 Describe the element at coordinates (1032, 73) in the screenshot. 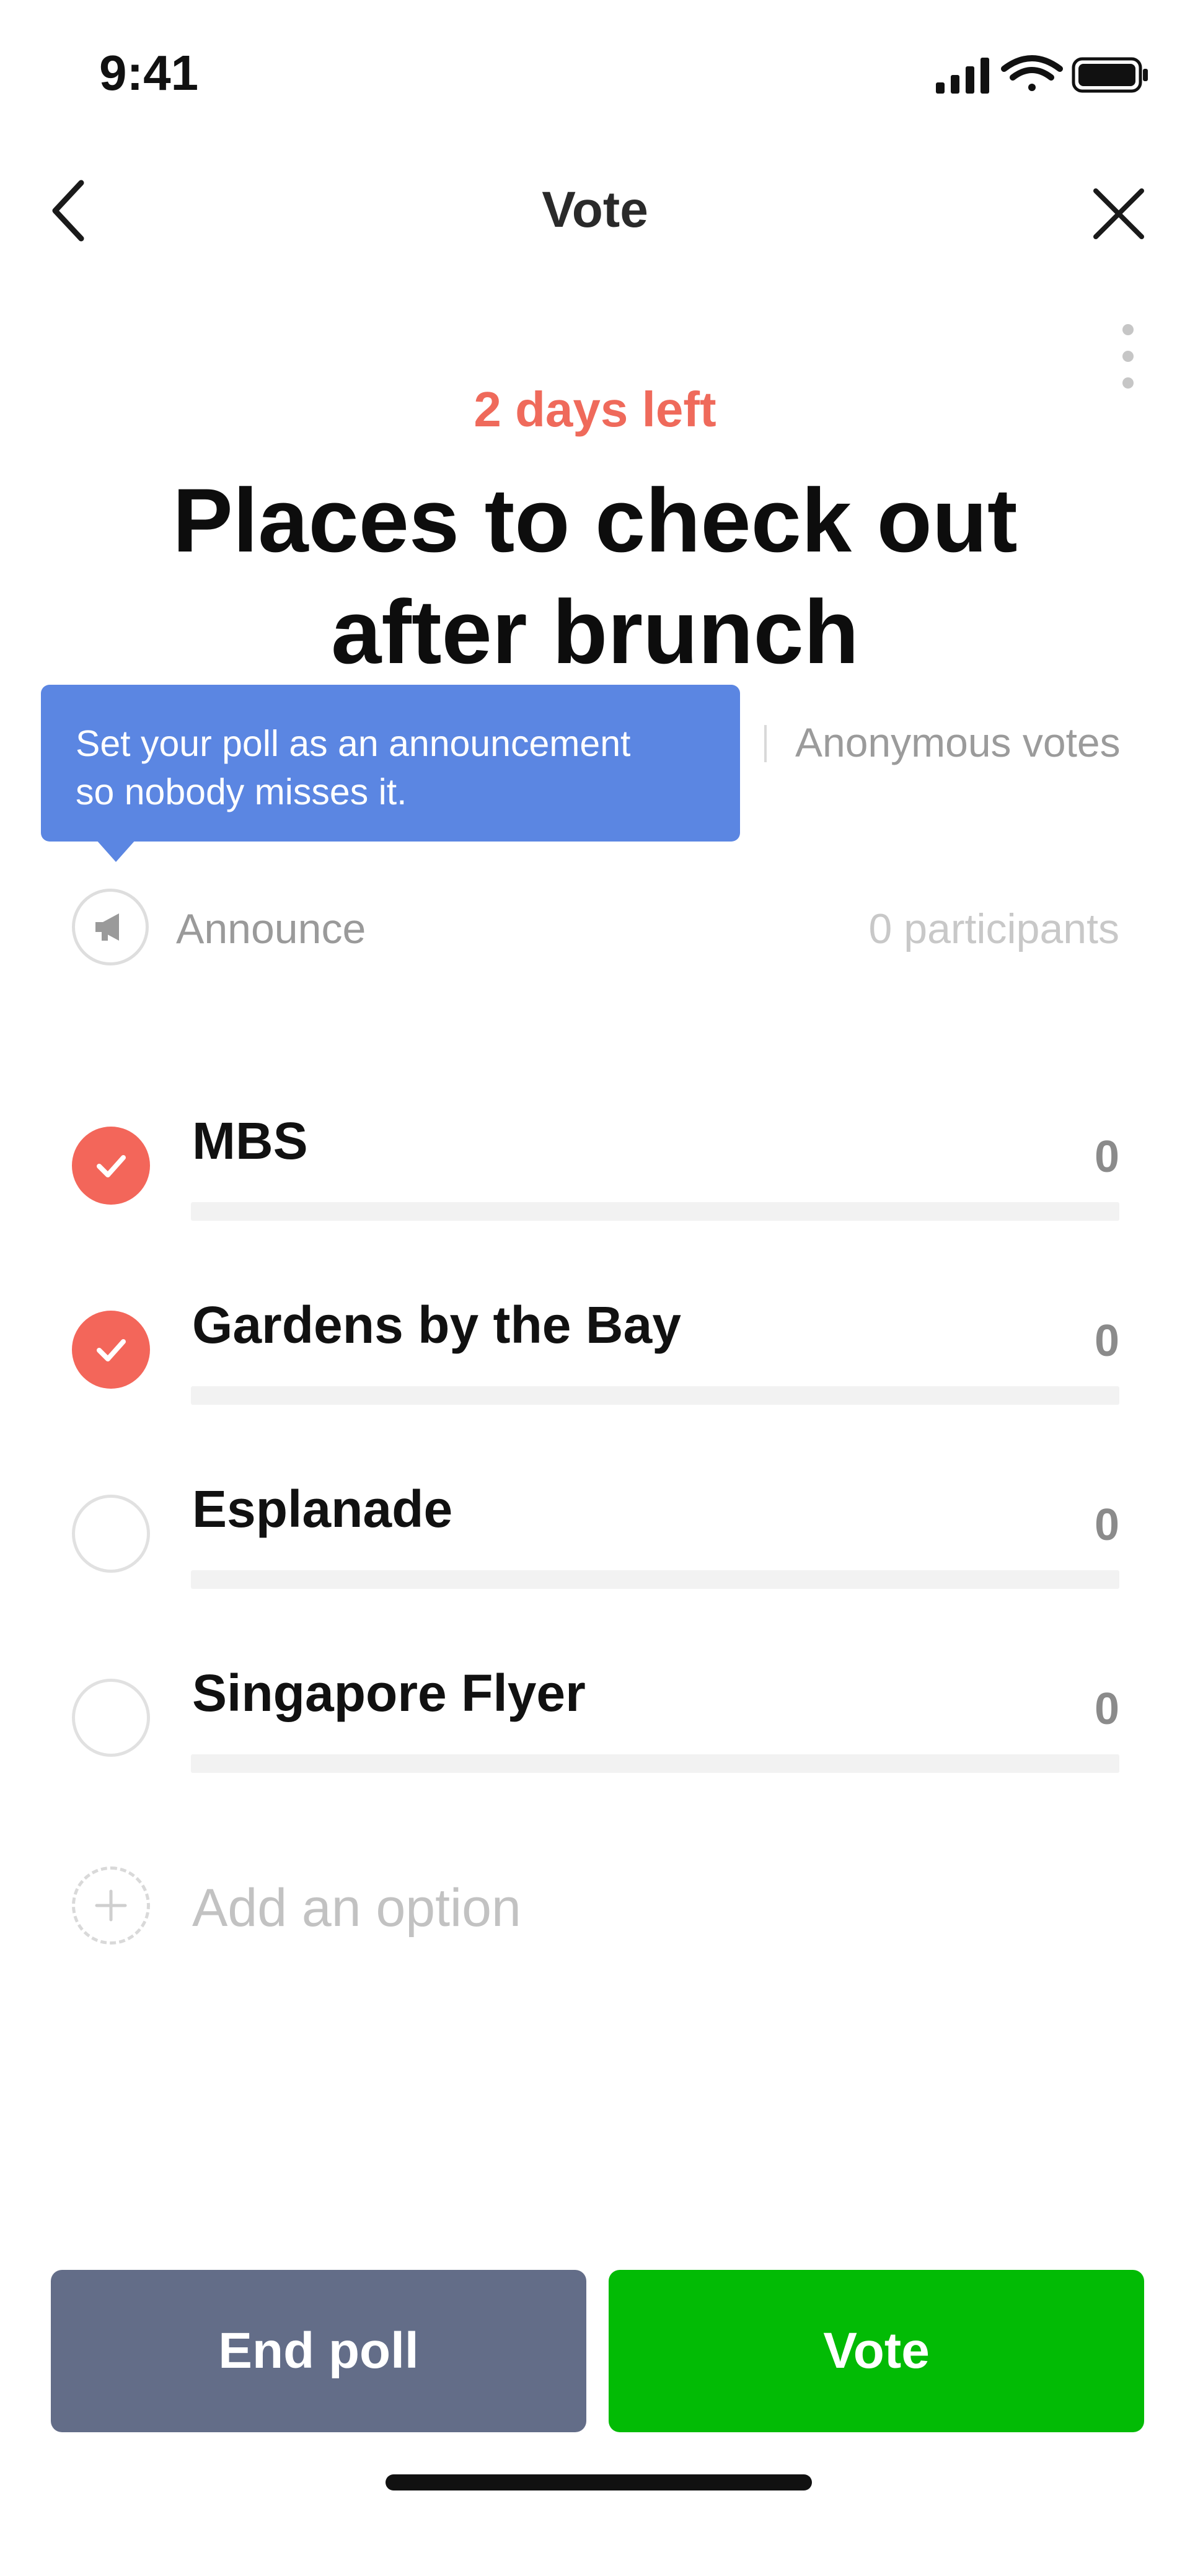

I see `wifi-icon` at that location.